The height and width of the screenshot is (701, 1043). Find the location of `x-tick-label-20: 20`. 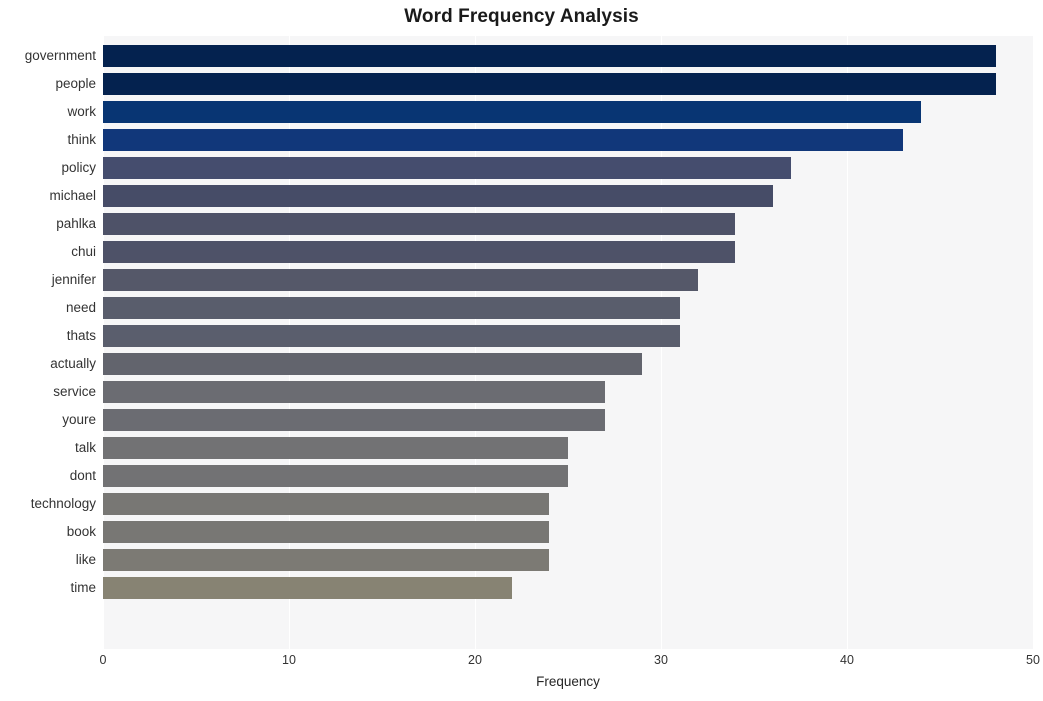

x-tick-label-20: 20 is located at coordinates (475, 660).